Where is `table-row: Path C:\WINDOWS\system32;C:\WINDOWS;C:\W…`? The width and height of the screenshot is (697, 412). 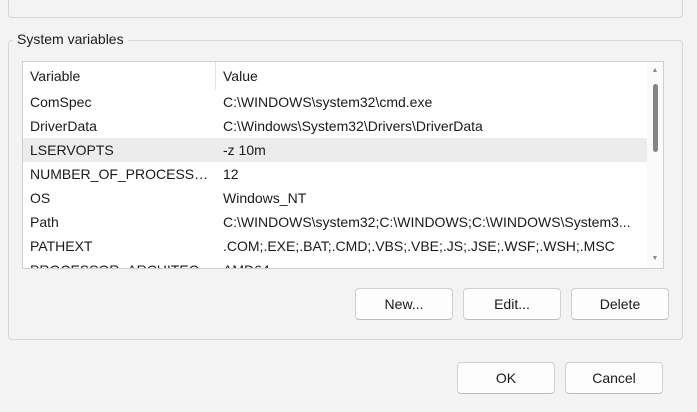 table-row: Path C:\WINDOWS\system32;C:\WINDOWS;C:\W… is located at coordinates (335, 222).